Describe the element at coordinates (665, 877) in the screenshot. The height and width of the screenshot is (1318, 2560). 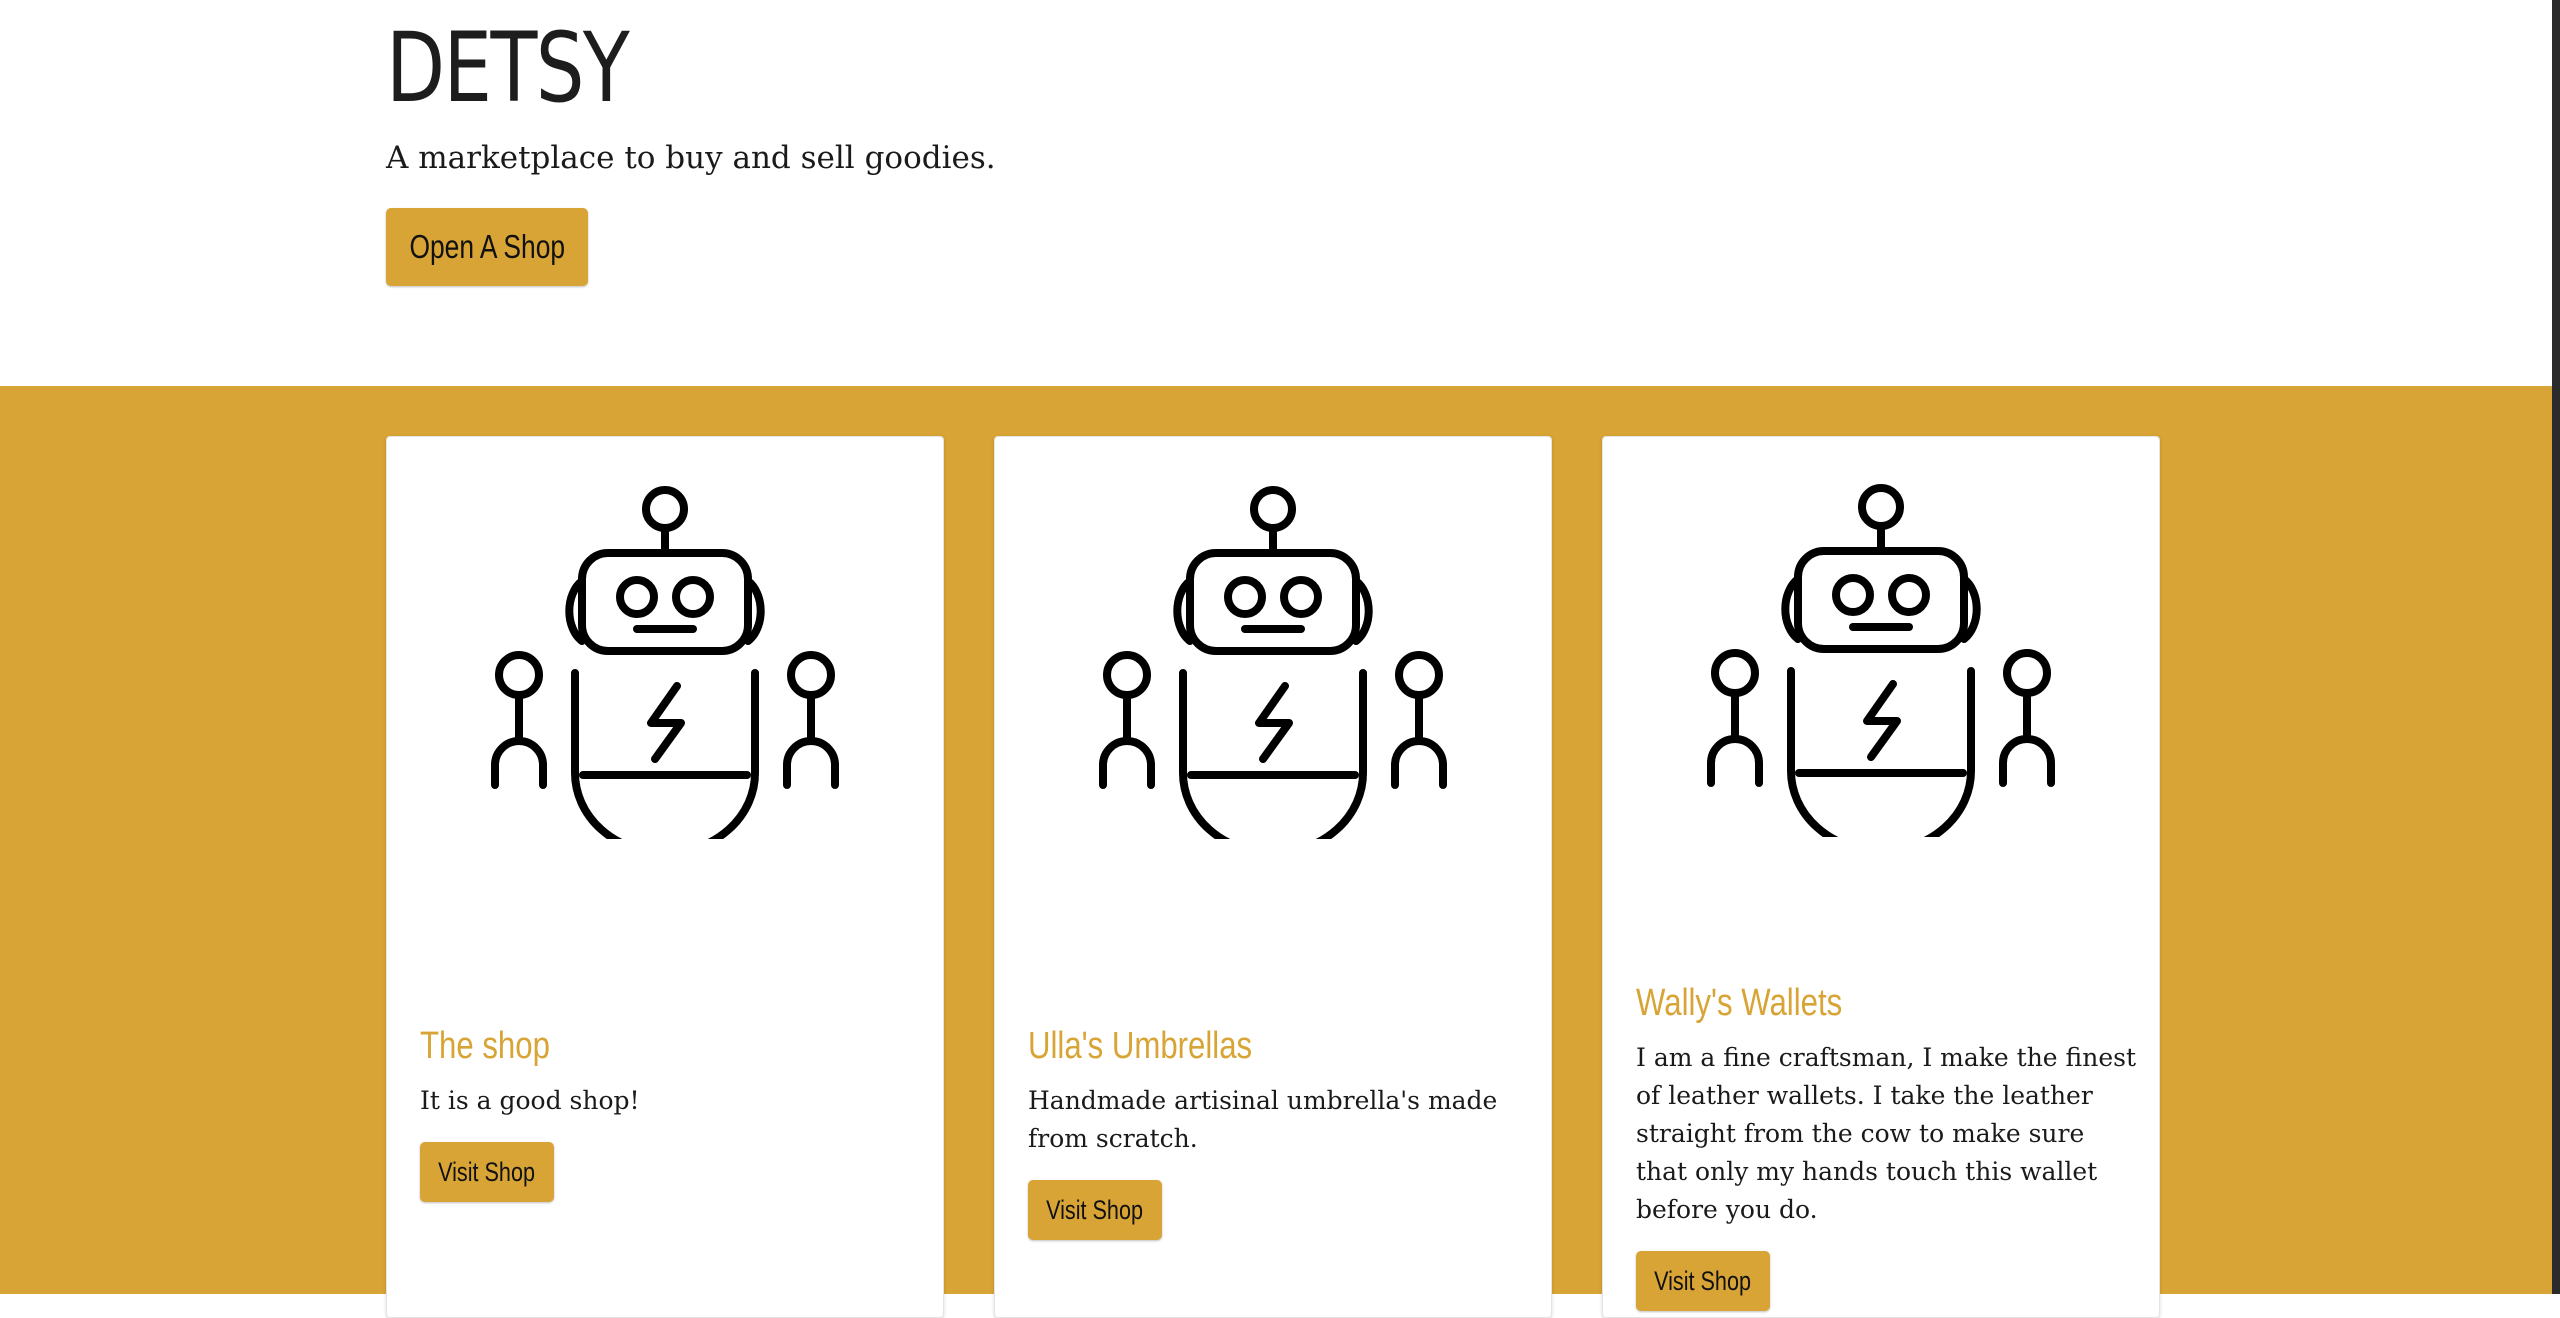
I see `shop-card: The shop It is a good shop! Visit Shop` at that location.